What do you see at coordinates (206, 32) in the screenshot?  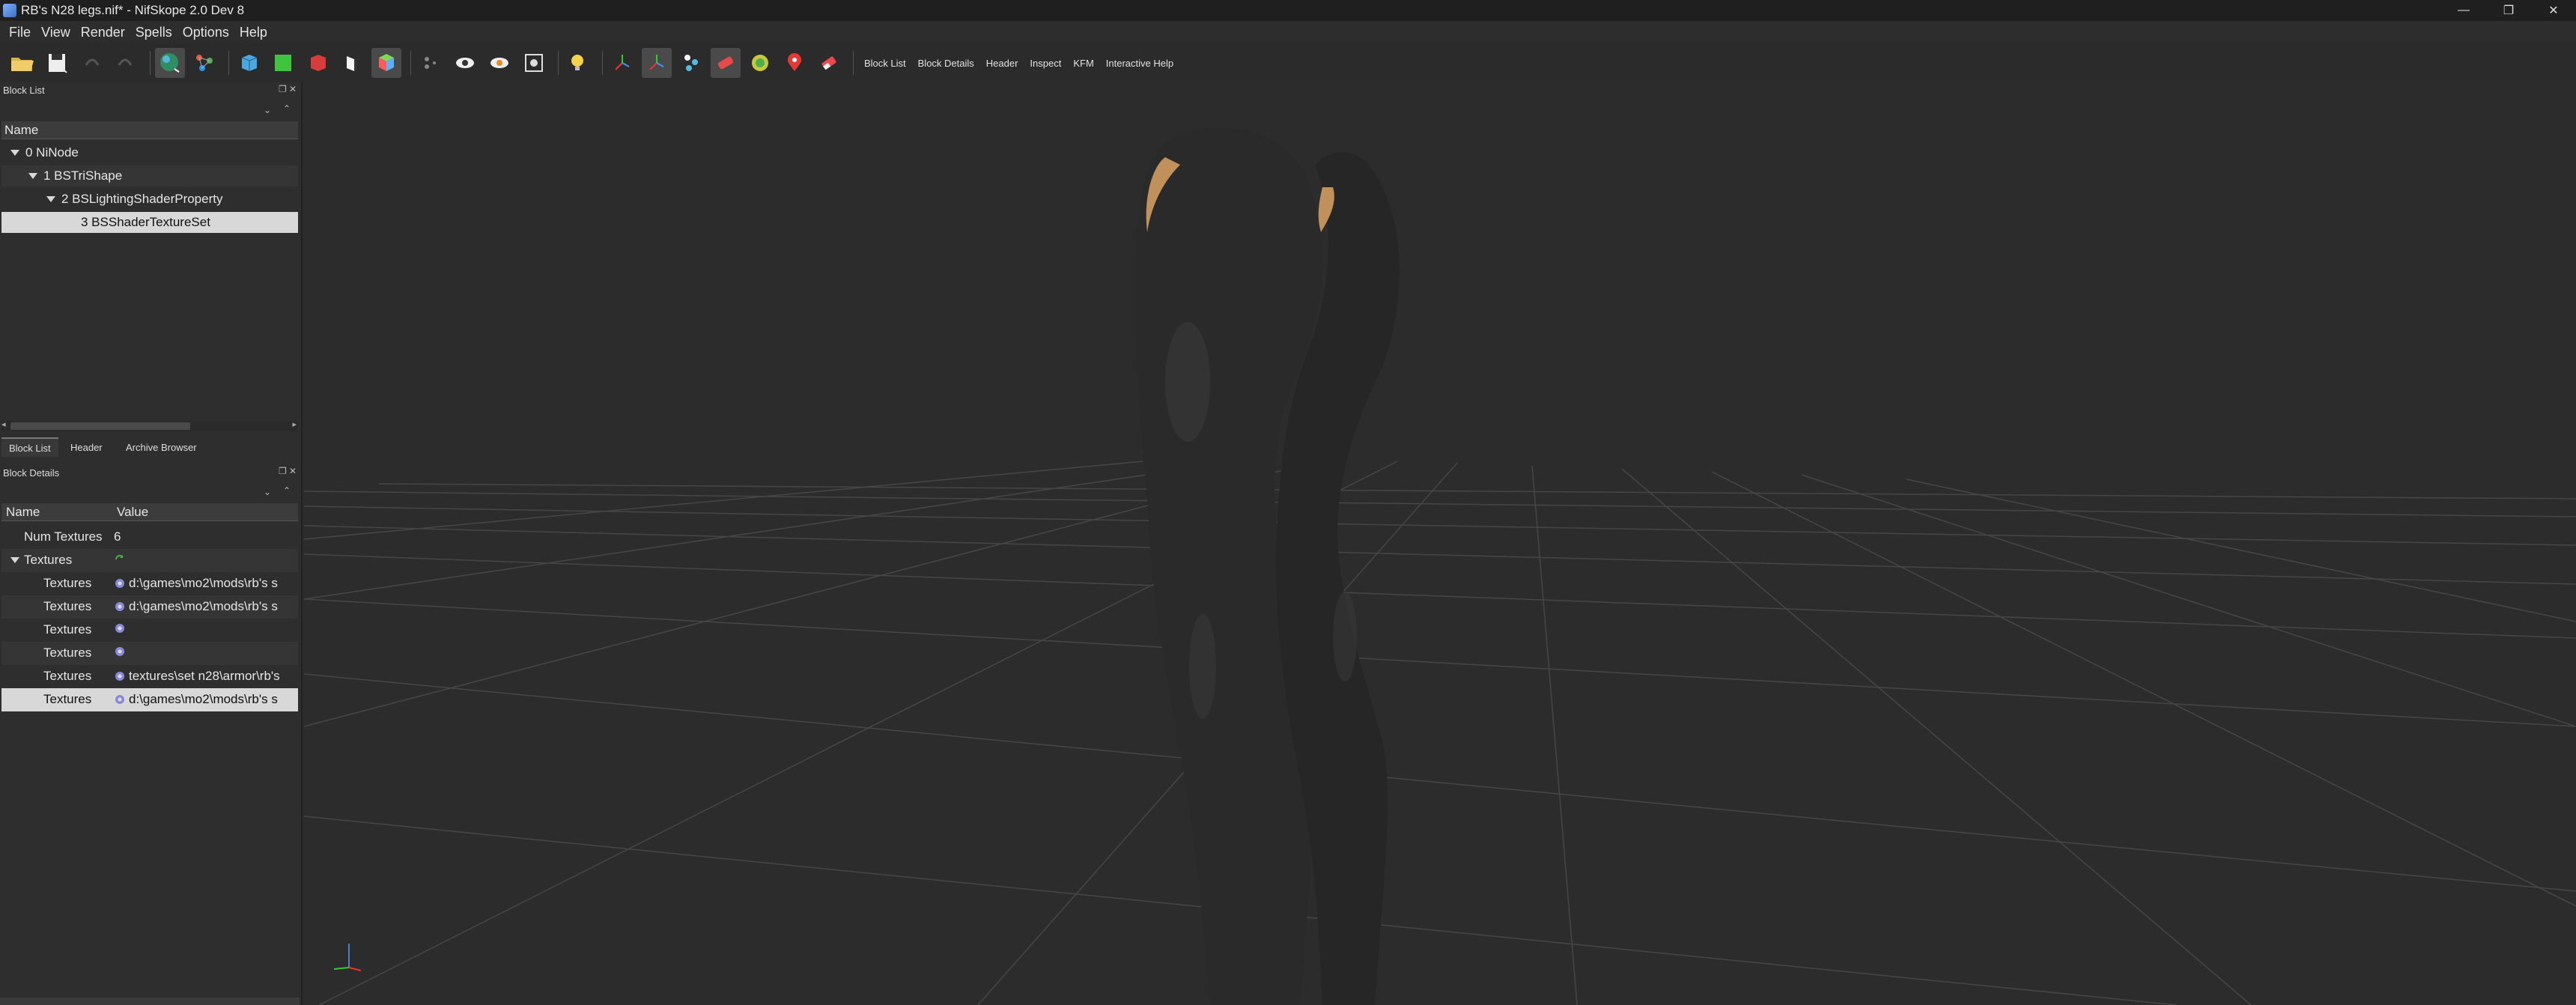 I see `menu-options: Options` at bounding box center [206, 32].